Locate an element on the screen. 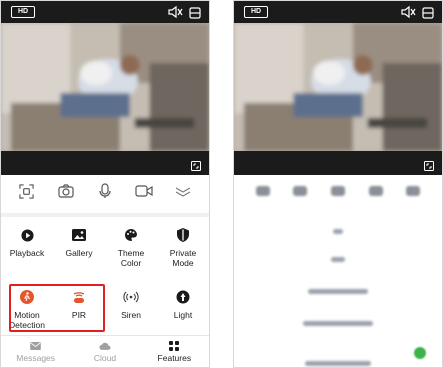 The image size is (443, 368). bottom-tab-bar: Messages Cloud Features is located at coordinates (105, 351).